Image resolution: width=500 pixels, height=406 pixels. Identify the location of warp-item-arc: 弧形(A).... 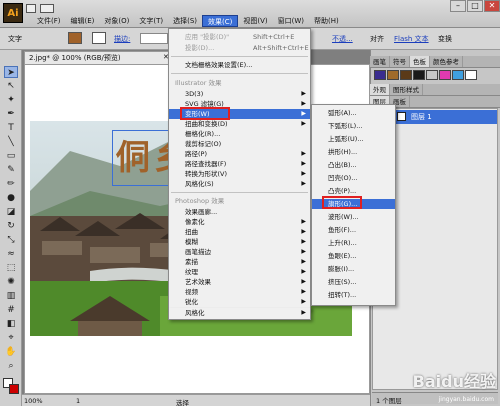
(353, 113).